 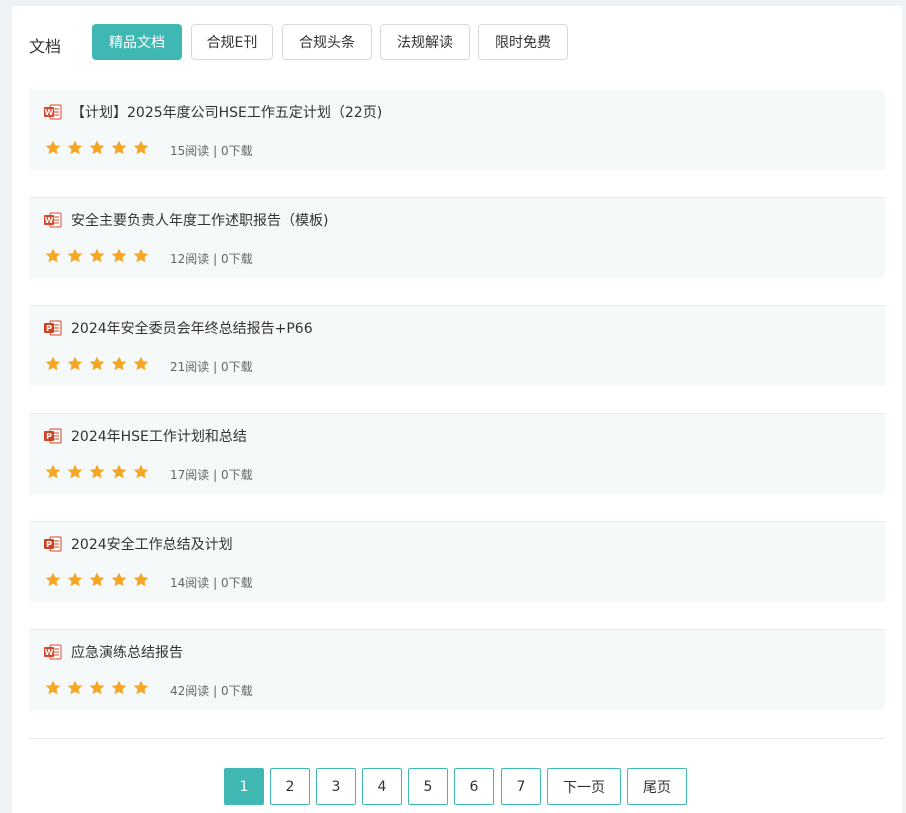 What do you see at coordinates (45, 46) in the screenshot?
I see `page-title: 文档` at bounding box center [45, 46].